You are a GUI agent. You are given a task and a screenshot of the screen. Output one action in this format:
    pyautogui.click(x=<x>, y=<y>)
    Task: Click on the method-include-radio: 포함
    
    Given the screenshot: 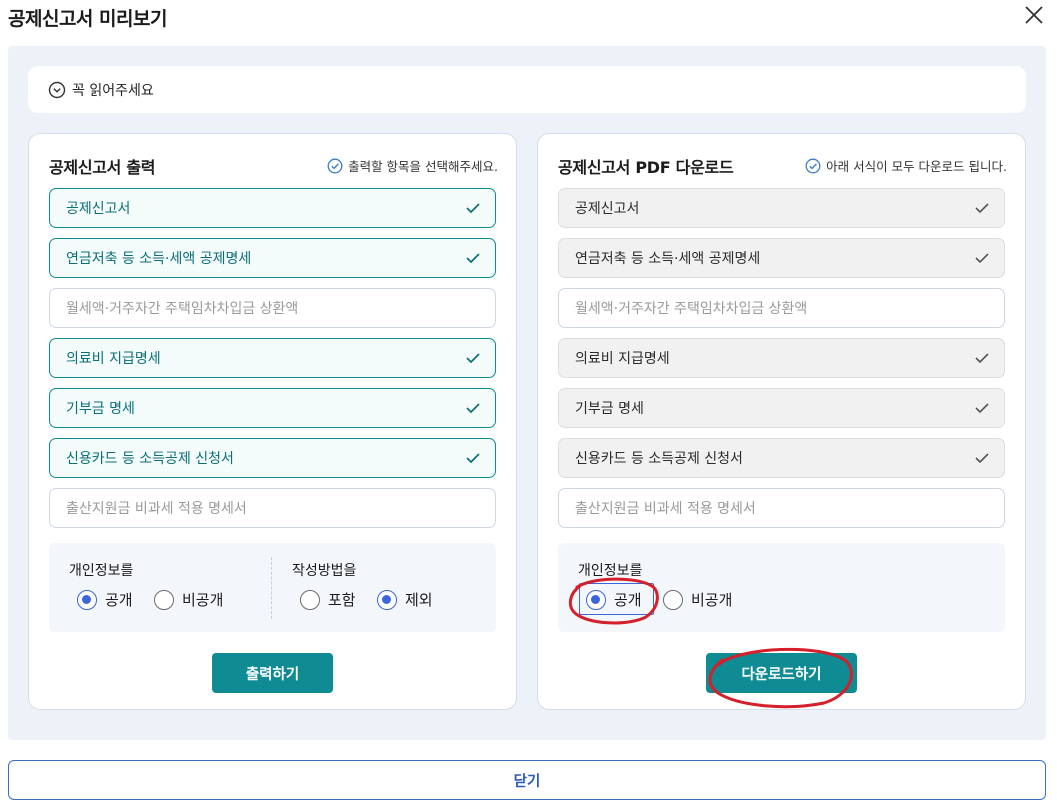 What is the action you would take?
    pyautogui.click(x=328, y=599)
    